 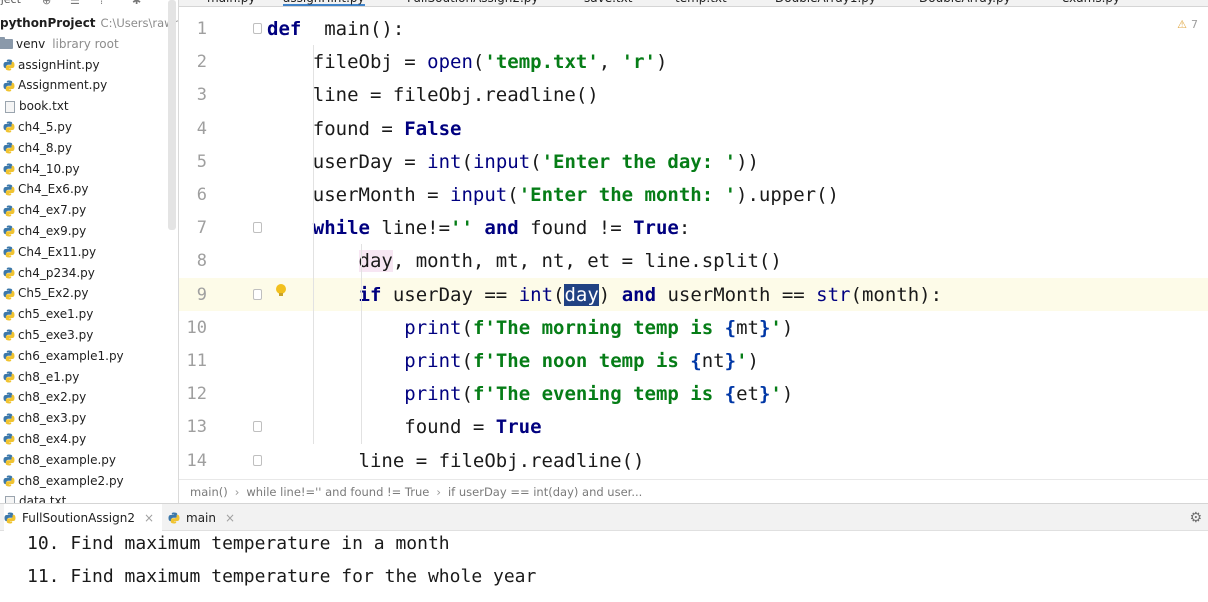 What do you see at coordinates (10, 3) in the screenshot?
I see `project-tool-title: oject` at bounding box center [10, 3].